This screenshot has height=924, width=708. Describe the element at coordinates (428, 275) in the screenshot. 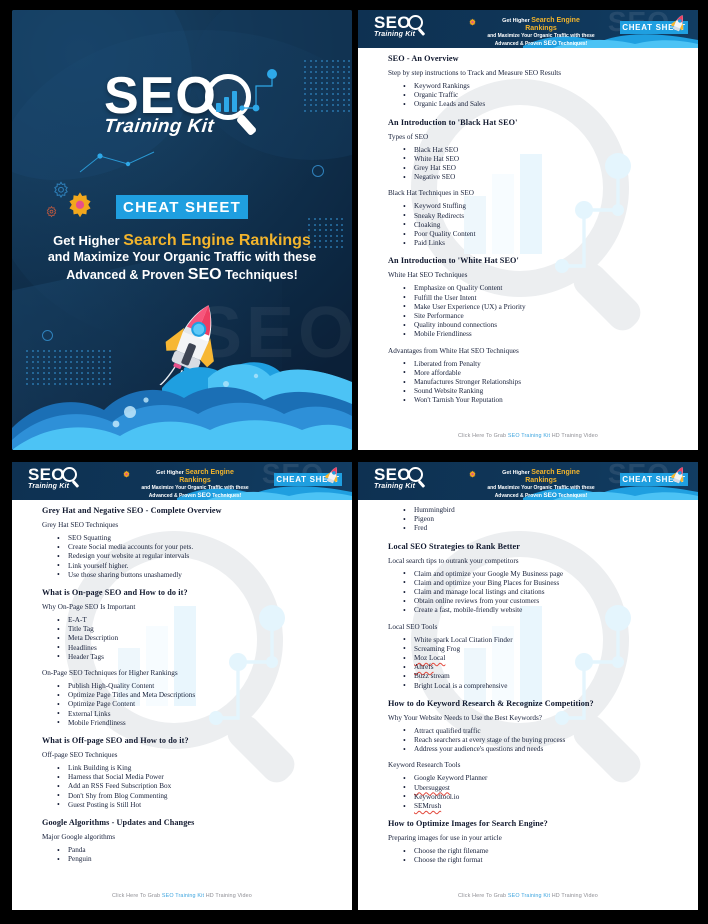

I see `section-subtitle: White Hat SEO Techniques` at that location.